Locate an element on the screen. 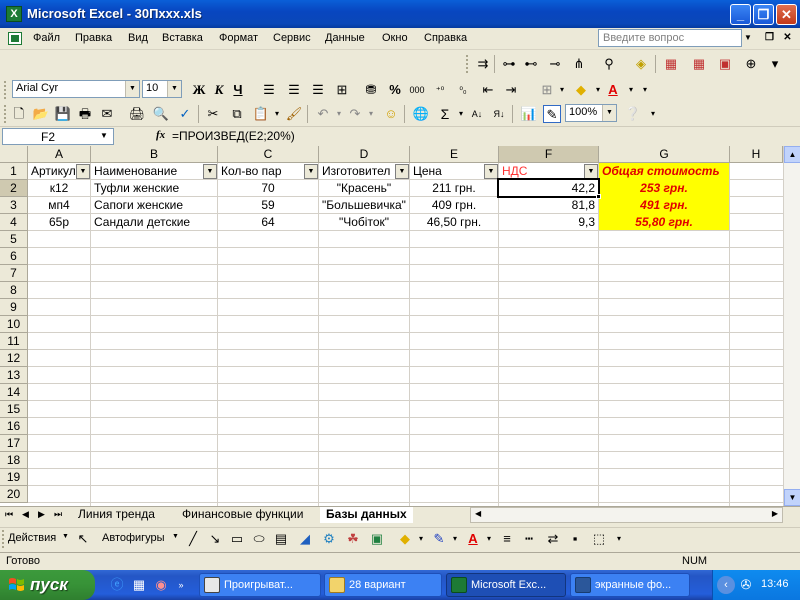 This screenshot has width=800, height=600. print-preview-icon: 🔍 is located at coordinates (161, 114).